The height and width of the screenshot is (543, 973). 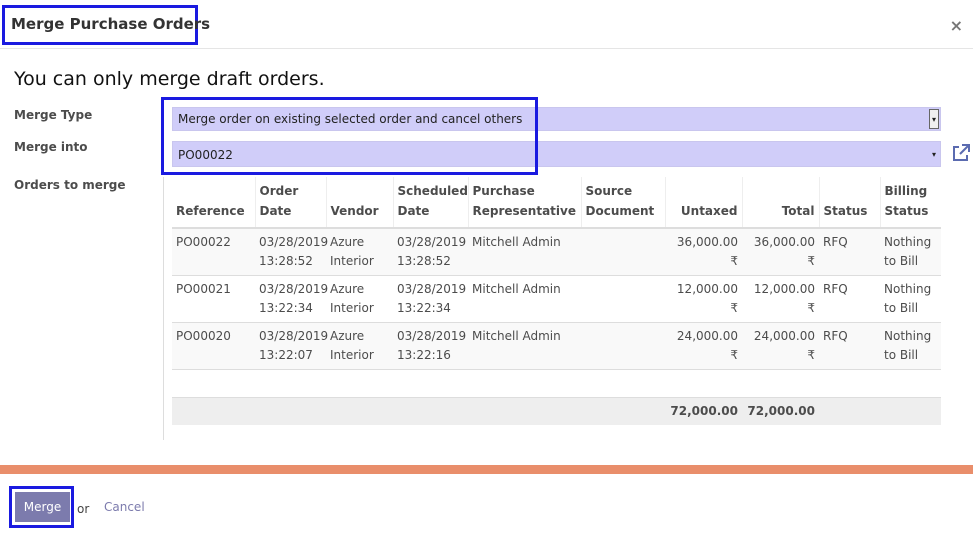 I want to click on column-header-reference: Reference, so click(x=213, y=203).